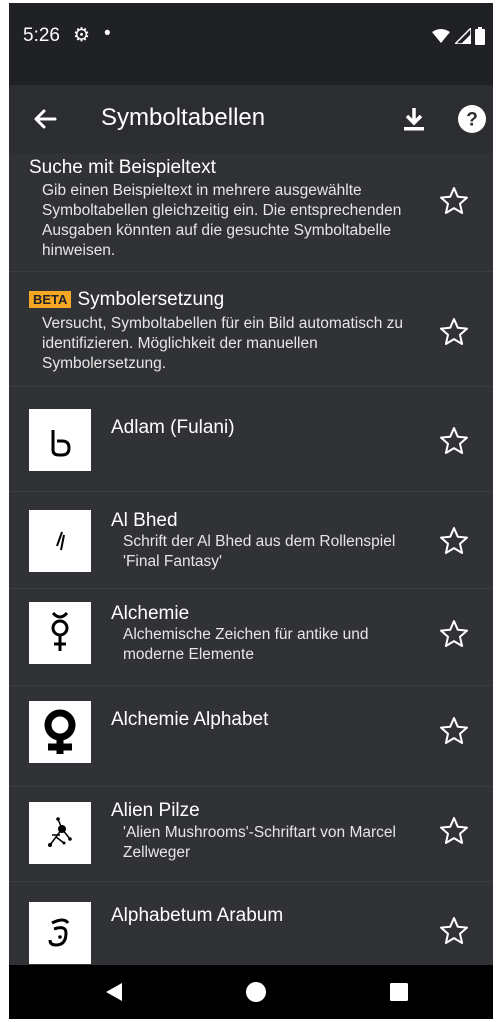  Describe the element at coordinates (60, 933) in the screenshot. I see `arabum-glyph-icon` at that location.